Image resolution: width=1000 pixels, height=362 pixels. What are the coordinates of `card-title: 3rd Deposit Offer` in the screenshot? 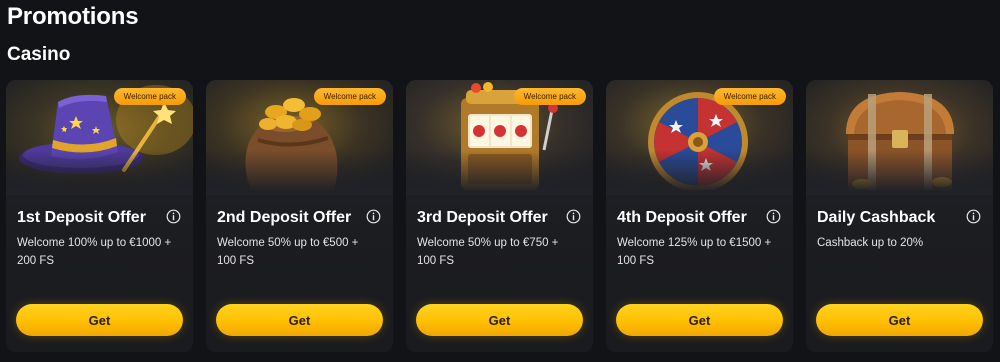 It's located at (482, 217).